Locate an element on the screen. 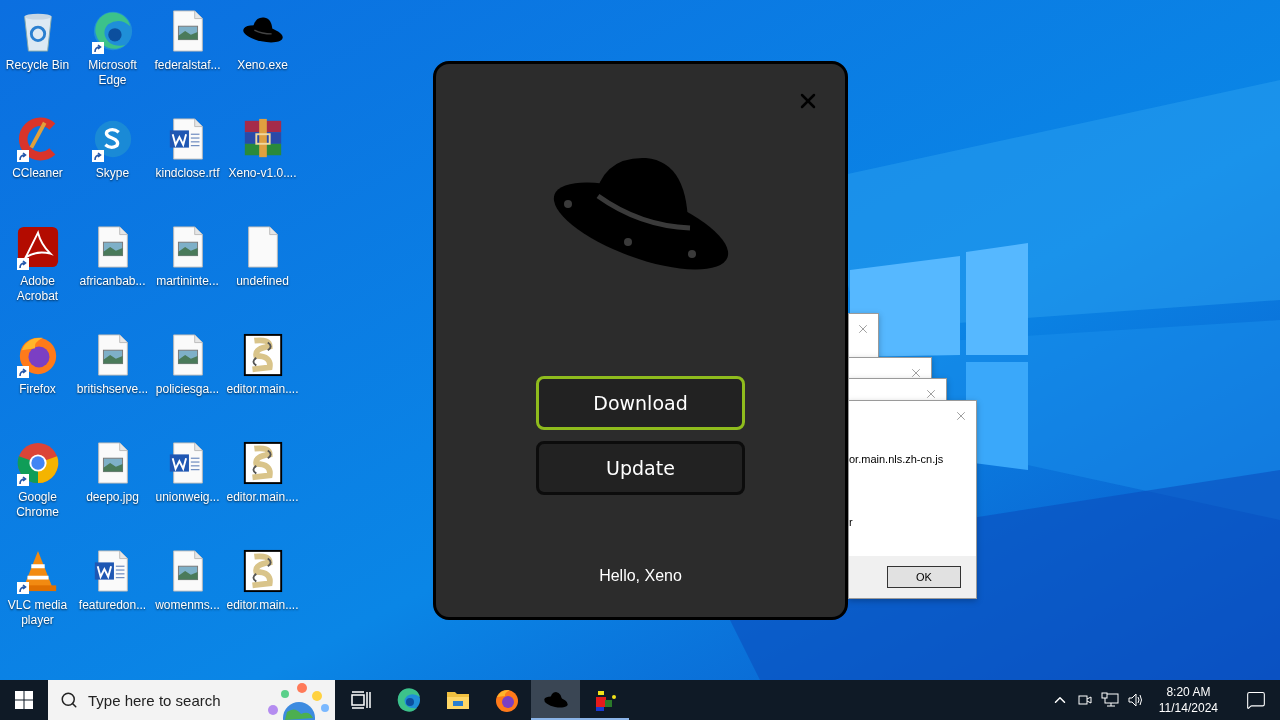 Image resolution: width=1280 pixels, height=720 pixels. search-field: Type here to search is located at coordinates (191, 700).